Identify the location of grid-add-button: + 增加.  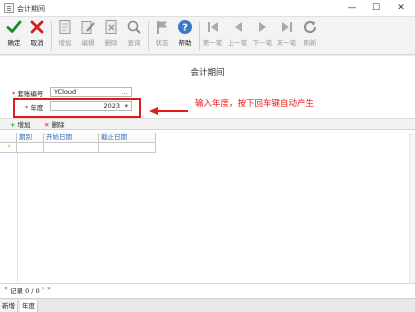
(20, 125).